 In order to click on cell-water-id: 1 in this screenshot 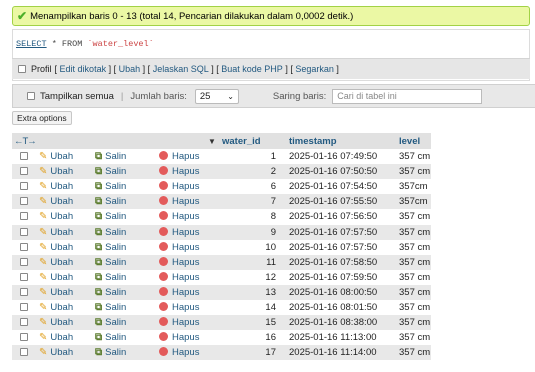, I will do `click(250, 156)`.